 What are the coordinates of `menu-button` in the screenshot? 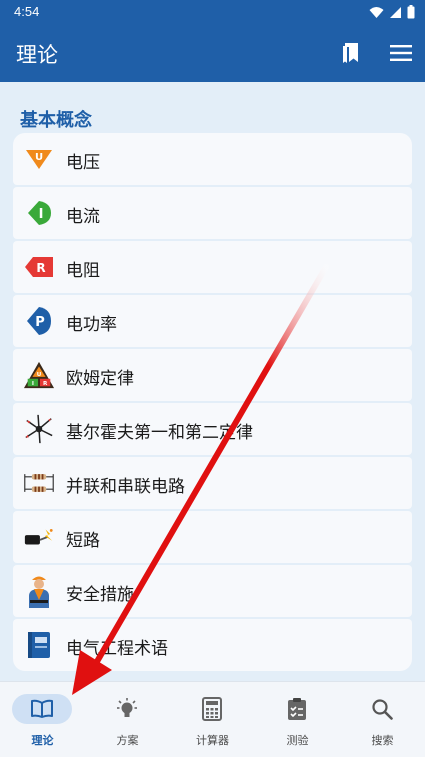 It's located at (401, 53).